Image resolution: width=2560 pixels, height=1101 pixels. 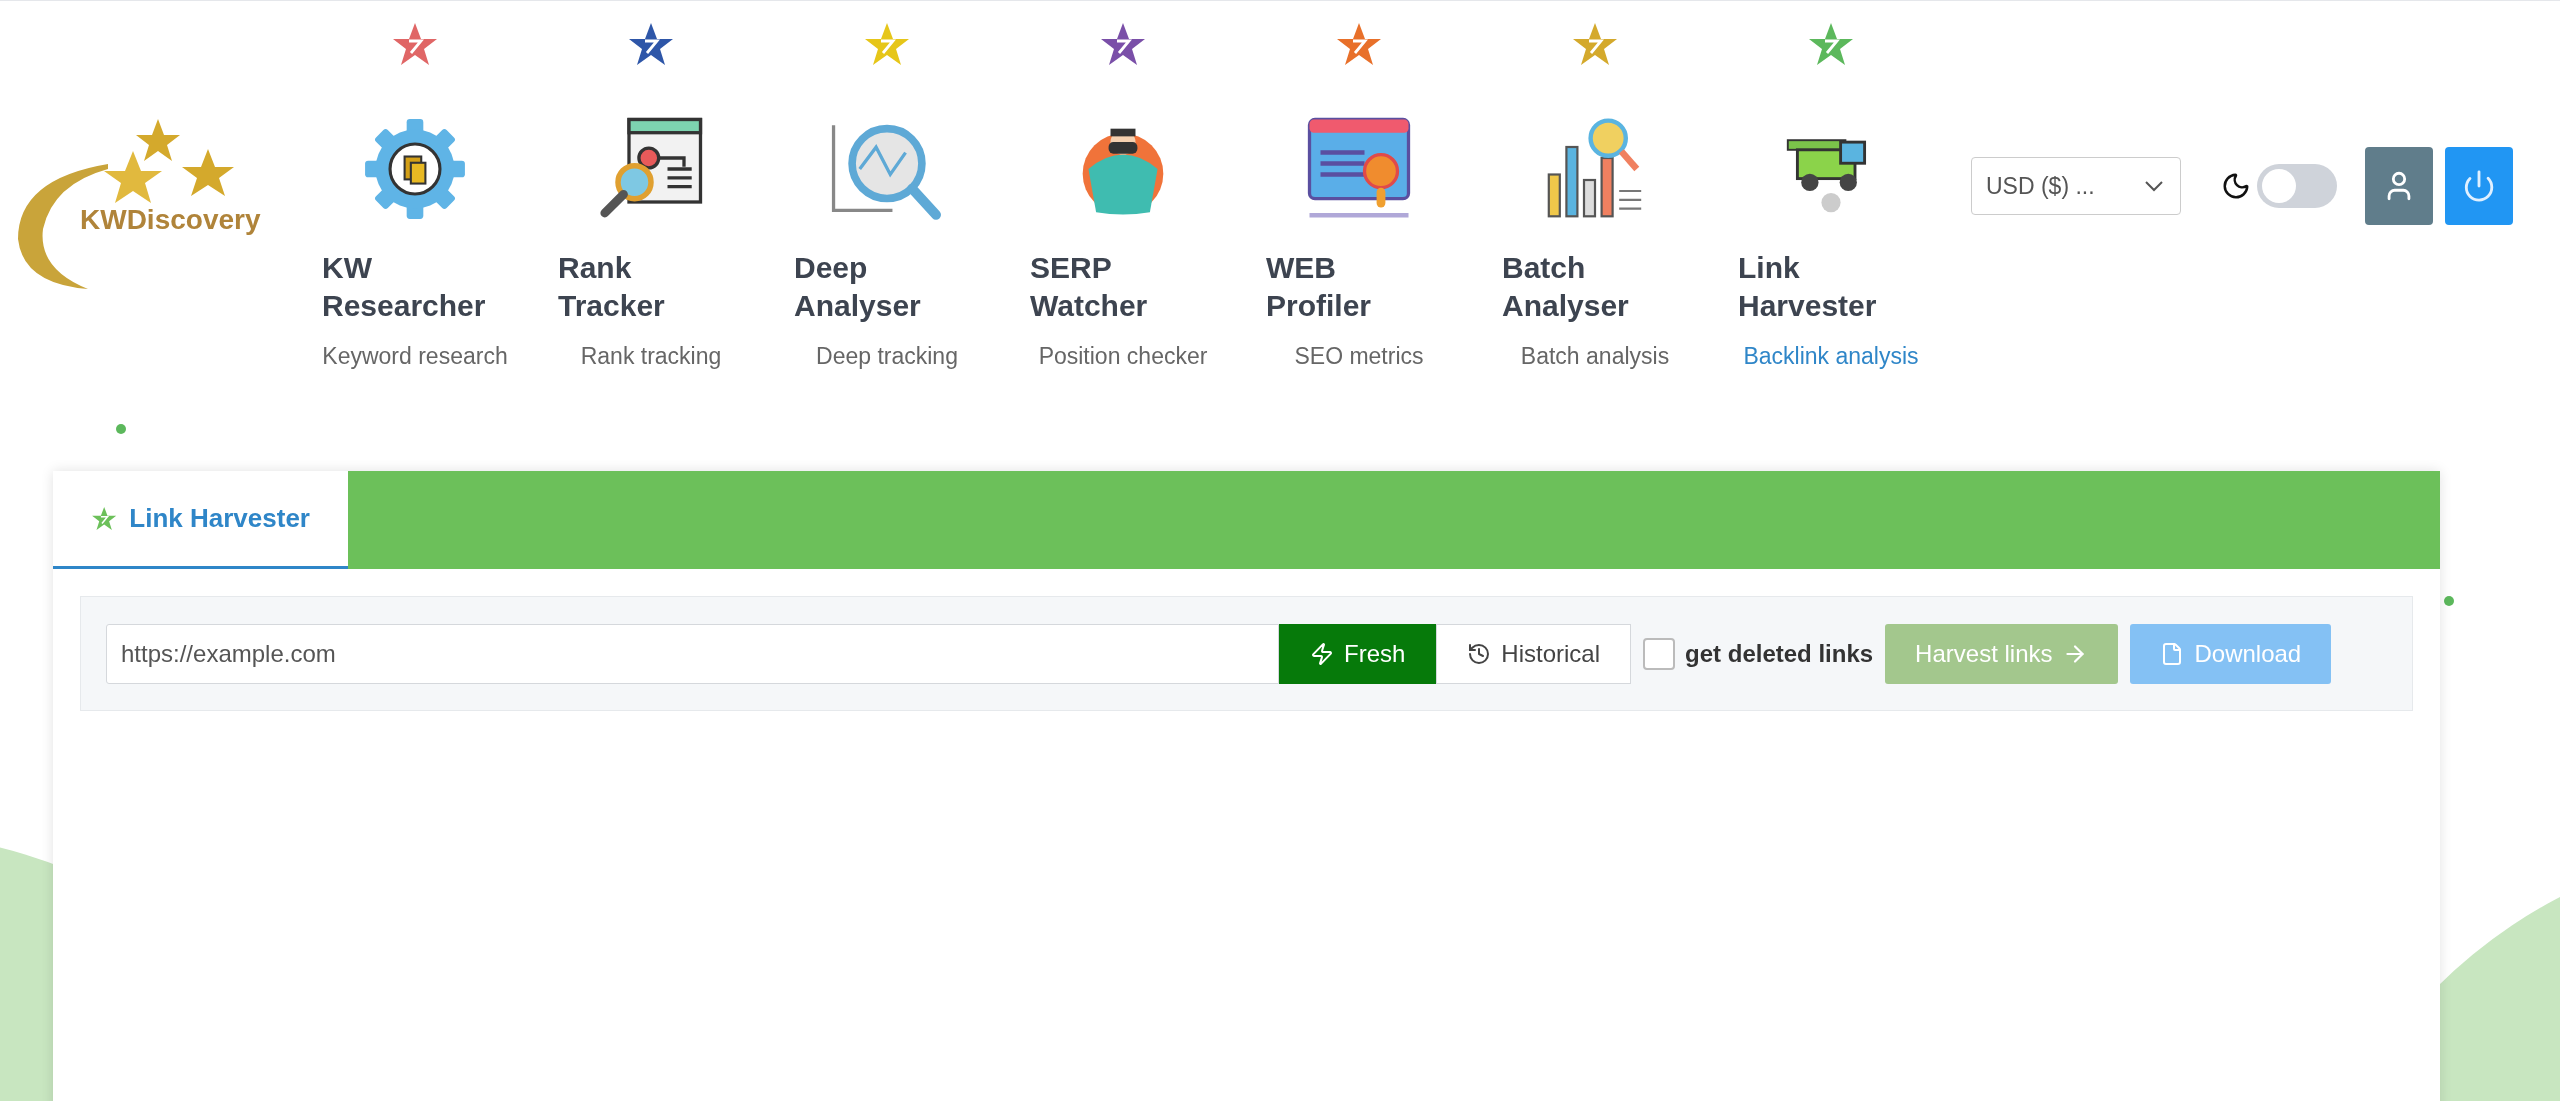 I want to click on tool-title: Deep Analyser, so click(x=857, y=287).